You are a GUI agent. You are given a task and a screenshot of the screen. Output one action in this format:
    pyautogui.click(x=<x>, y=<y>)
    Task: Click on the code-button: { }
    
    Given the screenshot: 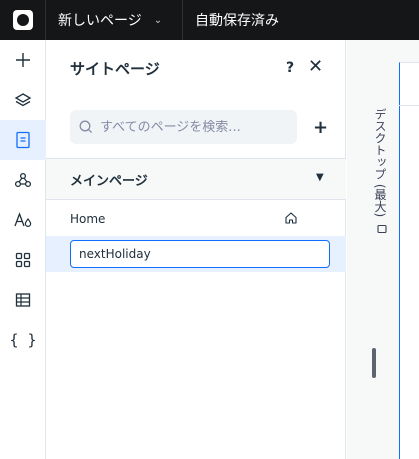 What is the action you would take?
    pyautogui.click(x=23, y=340)
    